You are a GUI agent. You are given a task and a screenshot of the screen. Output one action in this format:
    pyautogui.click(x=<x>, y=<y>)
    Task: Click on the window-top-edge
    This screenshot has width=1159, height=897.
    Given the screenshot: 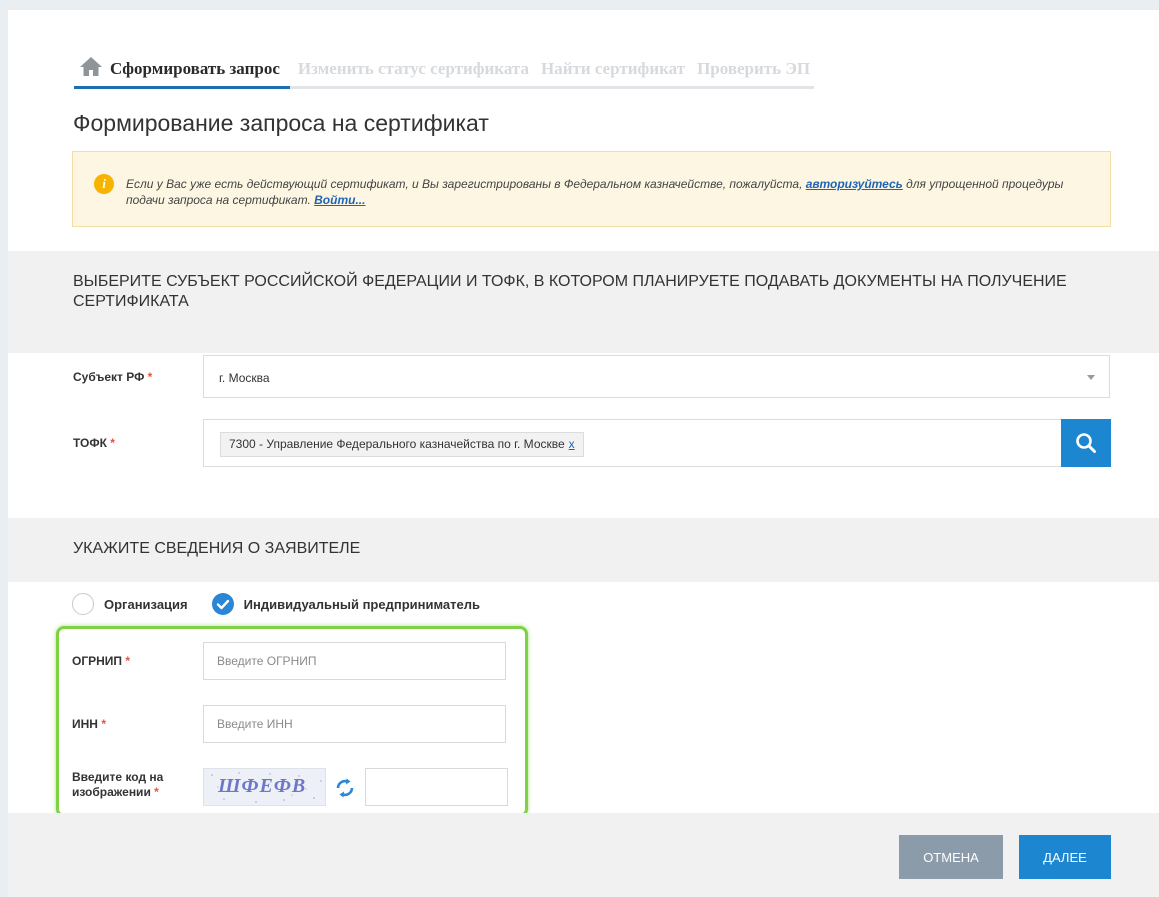 What is the action you would take?
    pyautogui.click(x=579, y=5)
    